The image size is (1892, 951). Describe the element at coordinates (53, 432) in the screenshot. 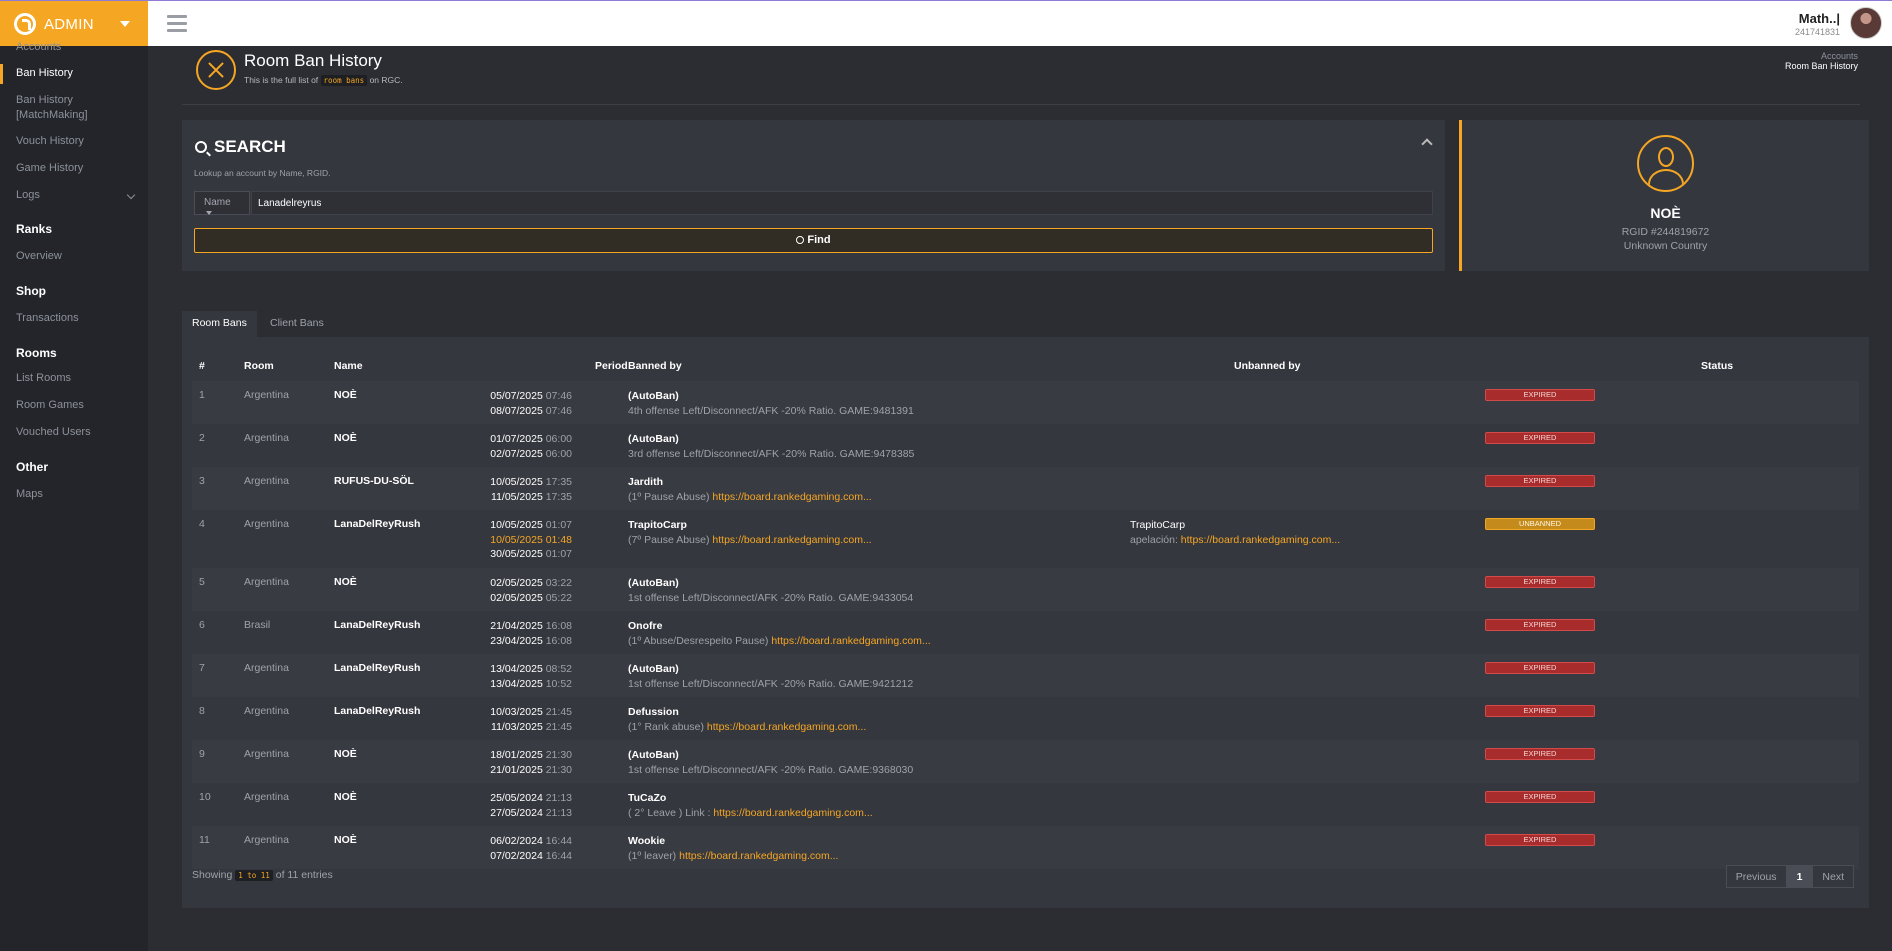

I see `sidebar-item-vouched-users: Vouched Users` at that location.